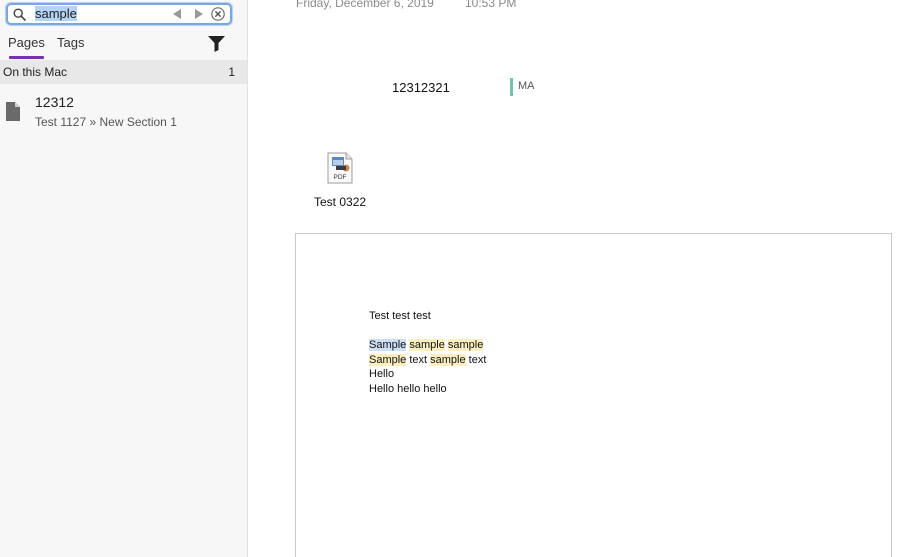  I want to click on funnel-icon, so click(216, 43).